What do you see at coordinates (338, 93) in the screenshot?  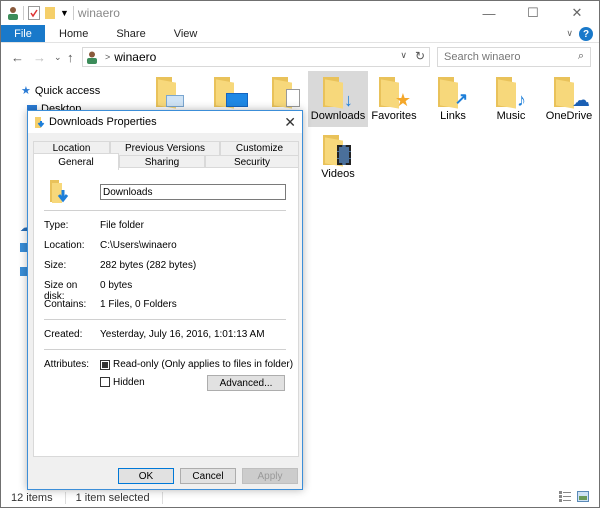 I see `downloads-folder-icon: ↓` at bounding box center [338, 93].